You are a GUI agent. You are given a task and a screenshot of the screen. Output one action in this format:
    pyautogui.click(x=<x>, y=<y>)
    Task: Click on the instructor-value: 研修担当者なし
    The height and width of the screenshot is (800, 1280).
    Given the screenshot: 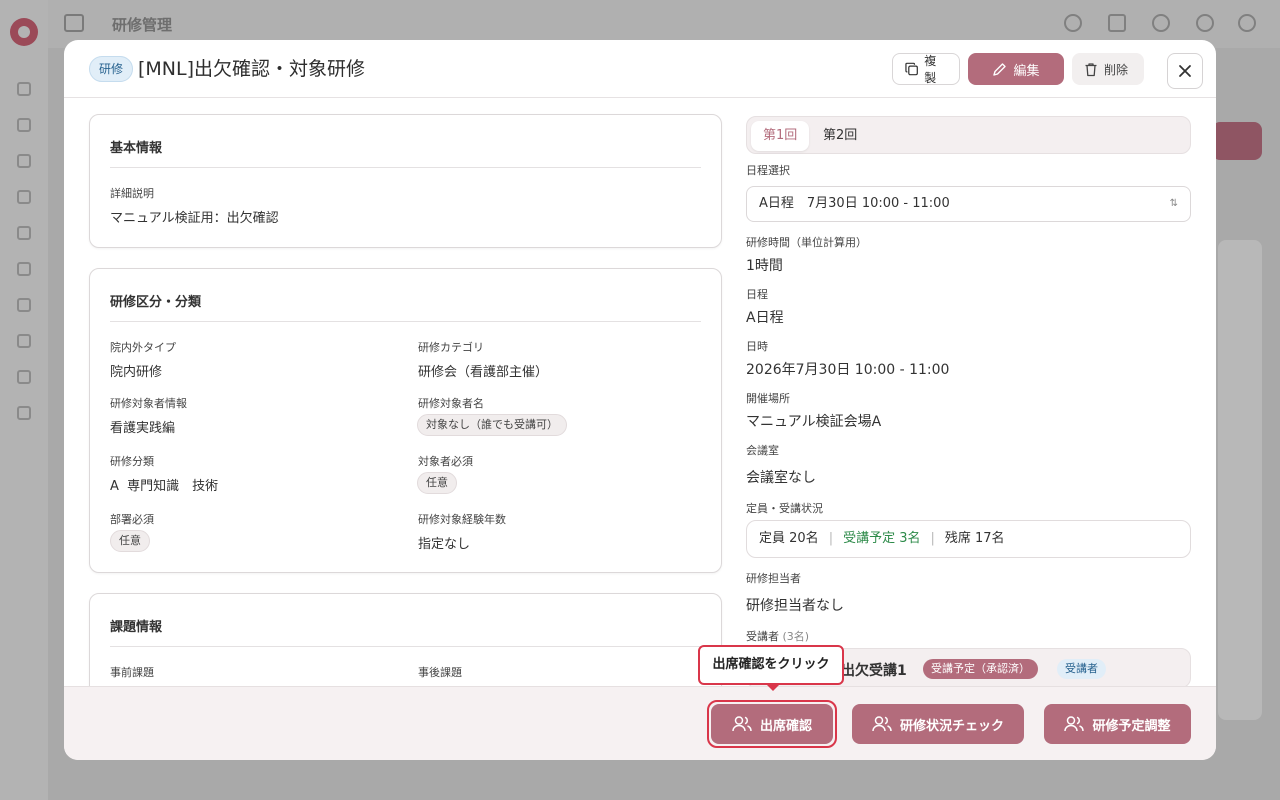 What is the action you would take?
    pyautogui.click(x=795, y=606)
    